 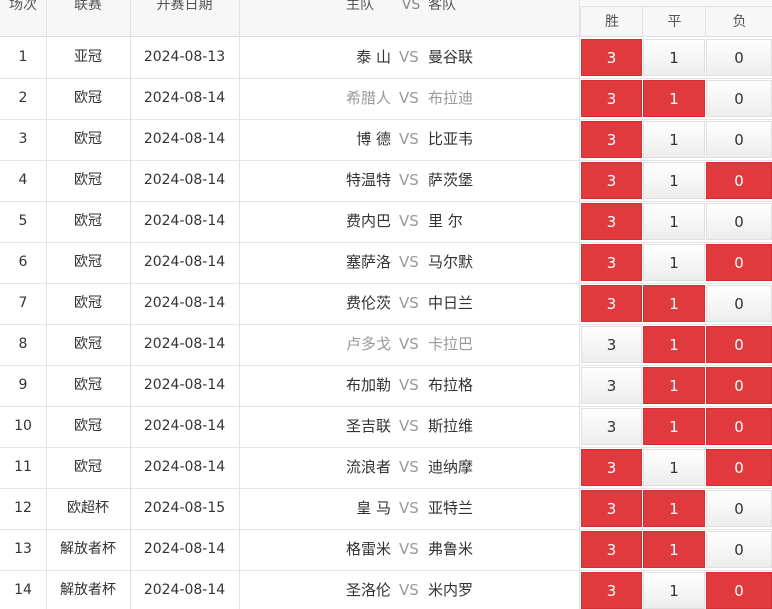 I want to click on header-index: 场次, so click(x=23, y=6).